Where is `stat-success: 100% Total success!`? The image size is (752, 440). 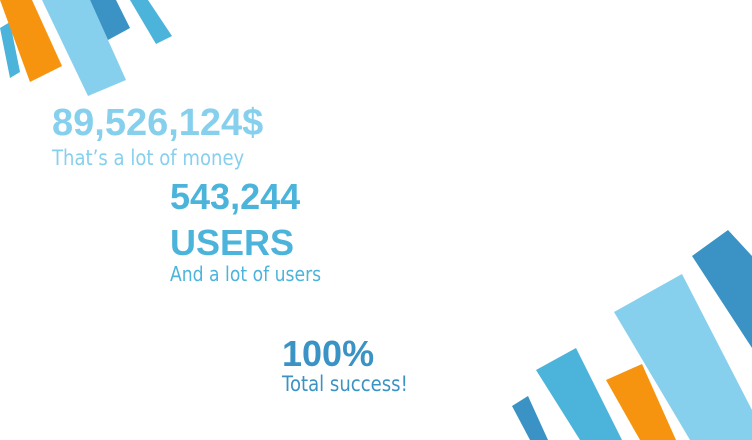 stat-success: 100% Total success! is located at coordinates (355, 365).